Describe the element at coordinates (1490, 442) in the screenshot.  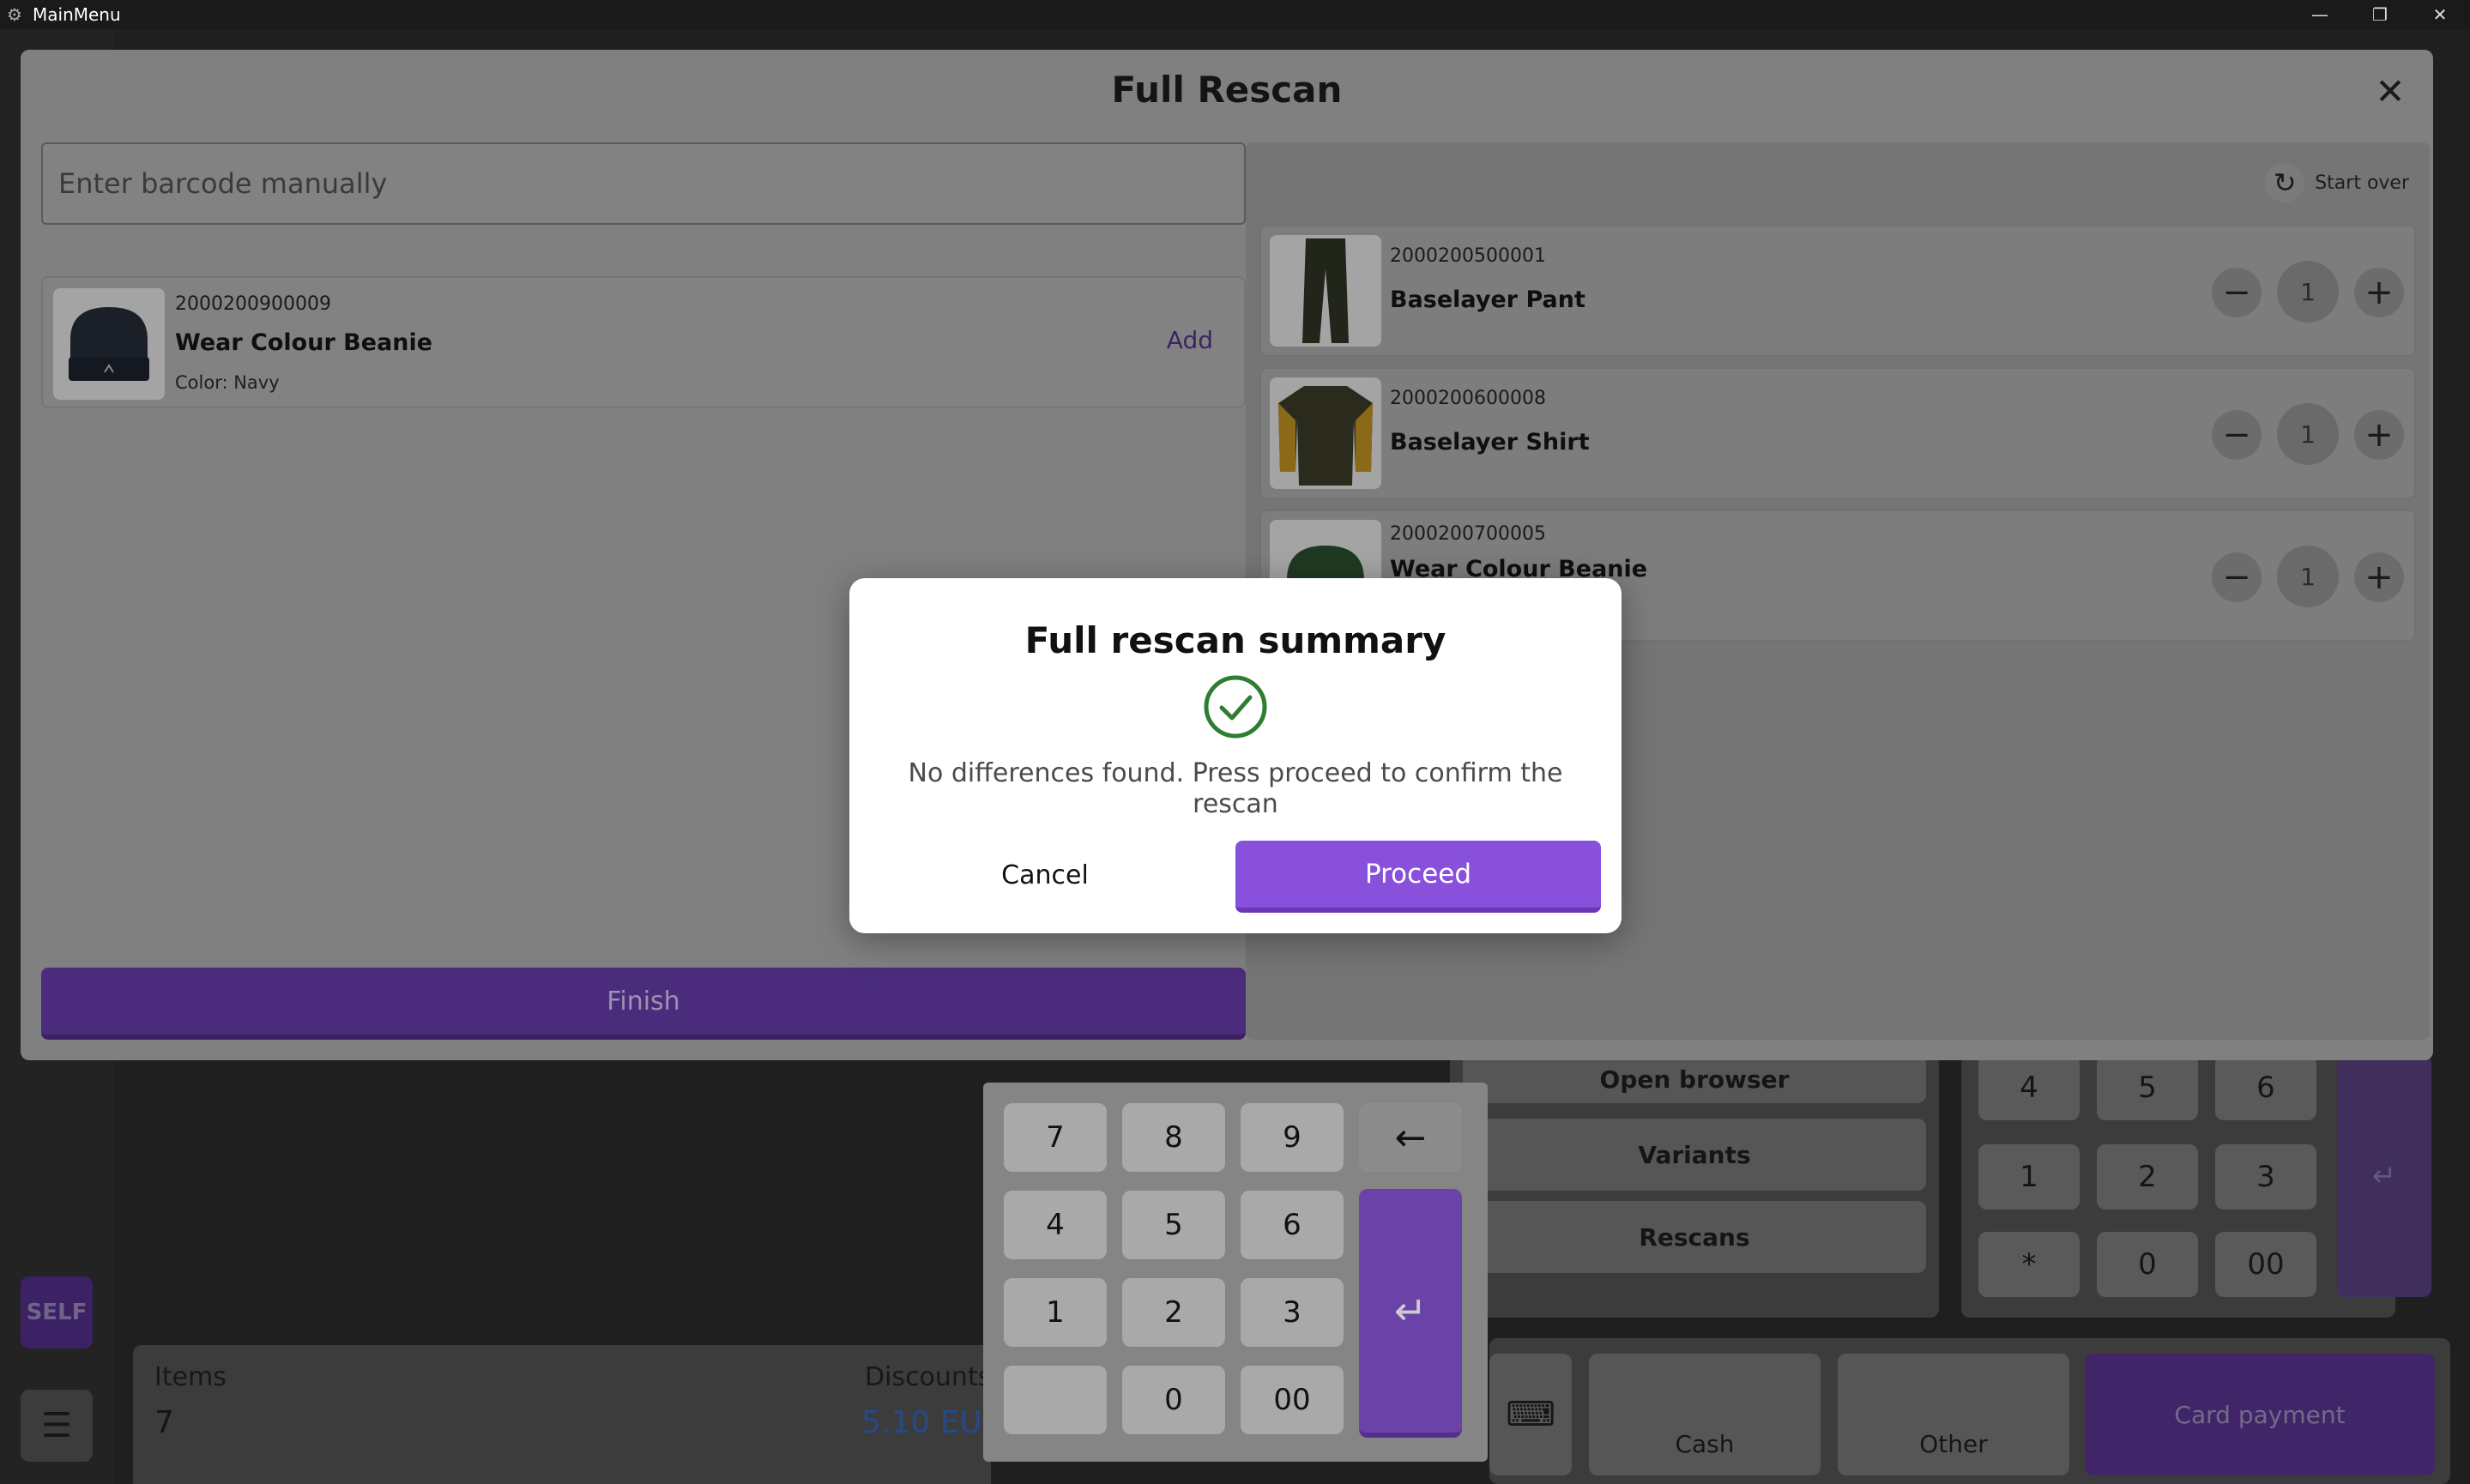
I see `scanned-item-name: Baselayer Shirt` at that location.